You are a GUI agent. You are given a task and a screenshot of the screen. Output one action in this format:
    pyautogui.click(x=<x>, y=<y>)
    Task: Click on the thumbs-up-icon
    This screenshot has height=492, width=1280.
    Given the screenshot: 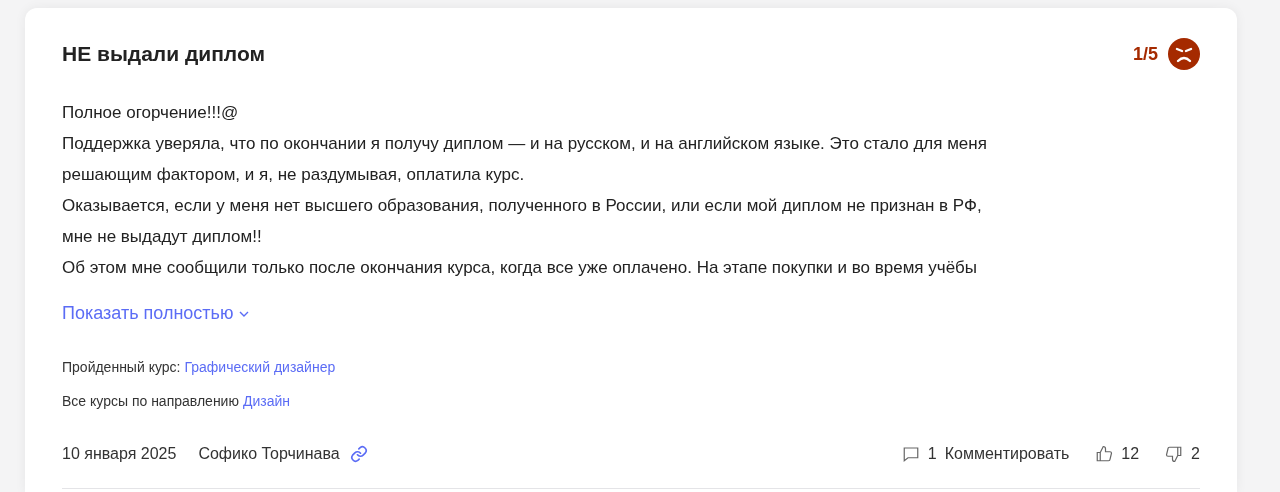 What is the action you would take?
    pyautogui.click(x=1104, y=454)
    